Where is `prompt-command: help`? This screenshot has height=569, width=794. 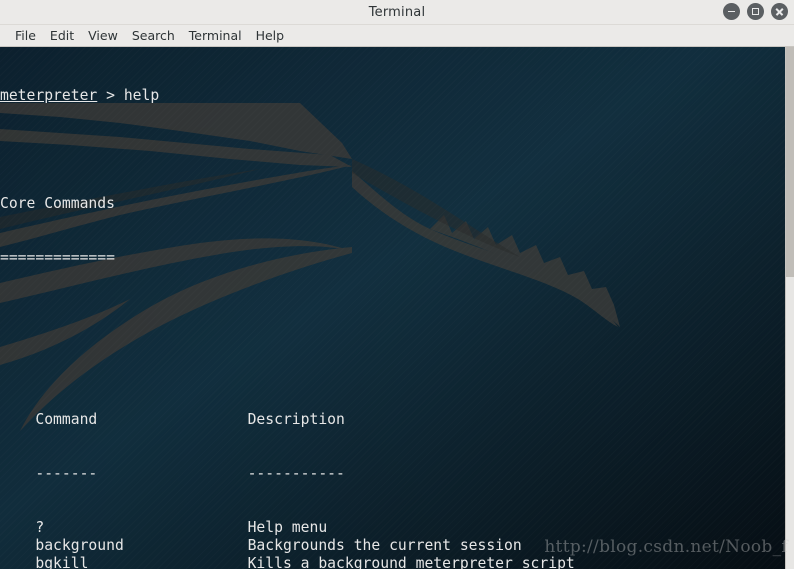 prompt-command: help is located at coordinates (141, 95).